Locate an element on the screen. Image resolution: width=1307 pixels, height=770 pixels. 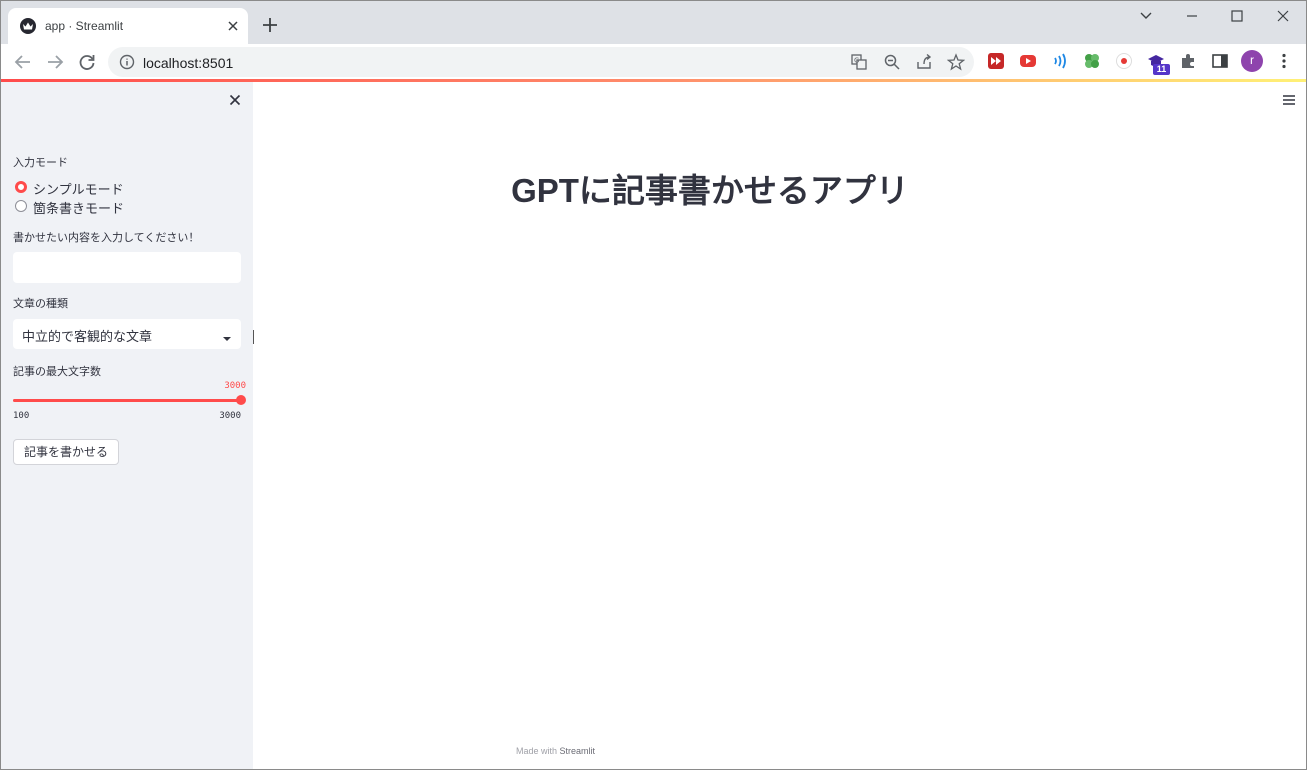
wave-extension-icon is located at coordinates (1060, 61).